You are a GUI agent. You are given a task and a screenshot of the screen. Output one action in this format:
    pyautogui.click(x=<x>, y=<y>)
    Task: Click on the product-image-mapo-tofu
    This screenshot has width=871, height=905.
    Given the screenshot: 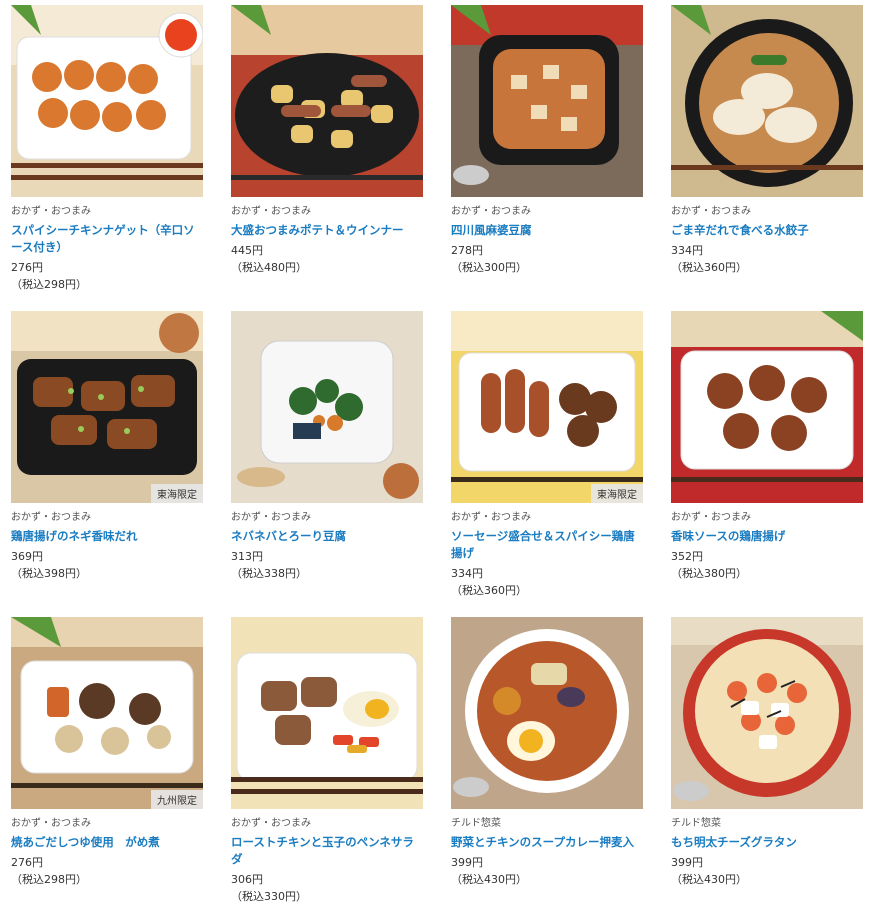 What is the action you would take?
    pyautogui.click(x=547, y=101)
    